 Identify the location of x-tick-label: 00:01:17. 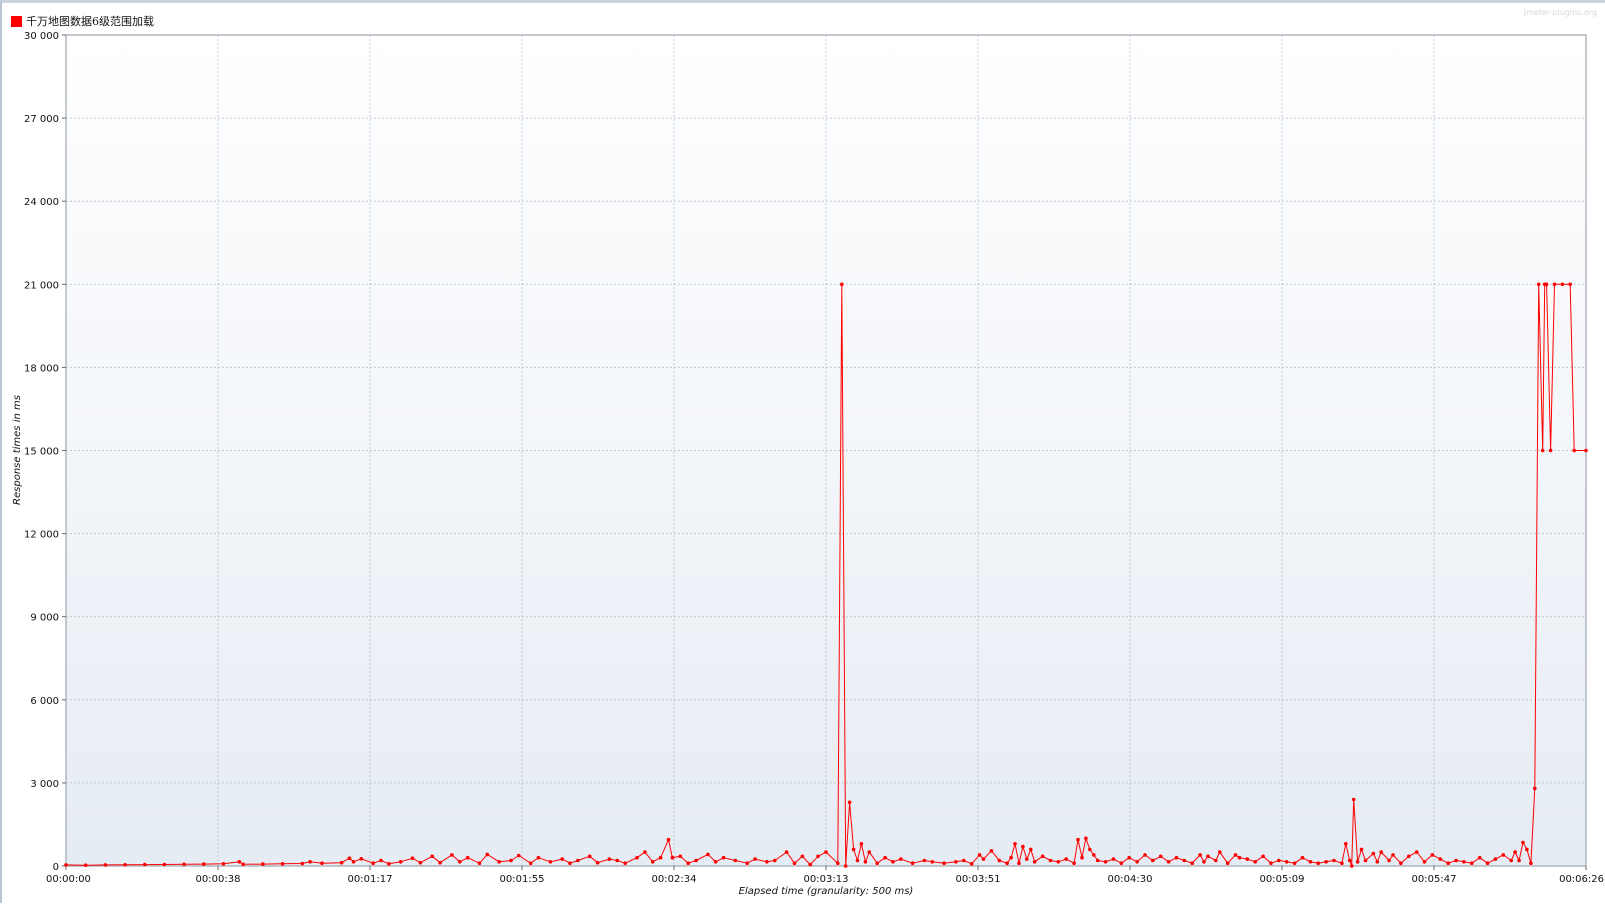
(370, 879).